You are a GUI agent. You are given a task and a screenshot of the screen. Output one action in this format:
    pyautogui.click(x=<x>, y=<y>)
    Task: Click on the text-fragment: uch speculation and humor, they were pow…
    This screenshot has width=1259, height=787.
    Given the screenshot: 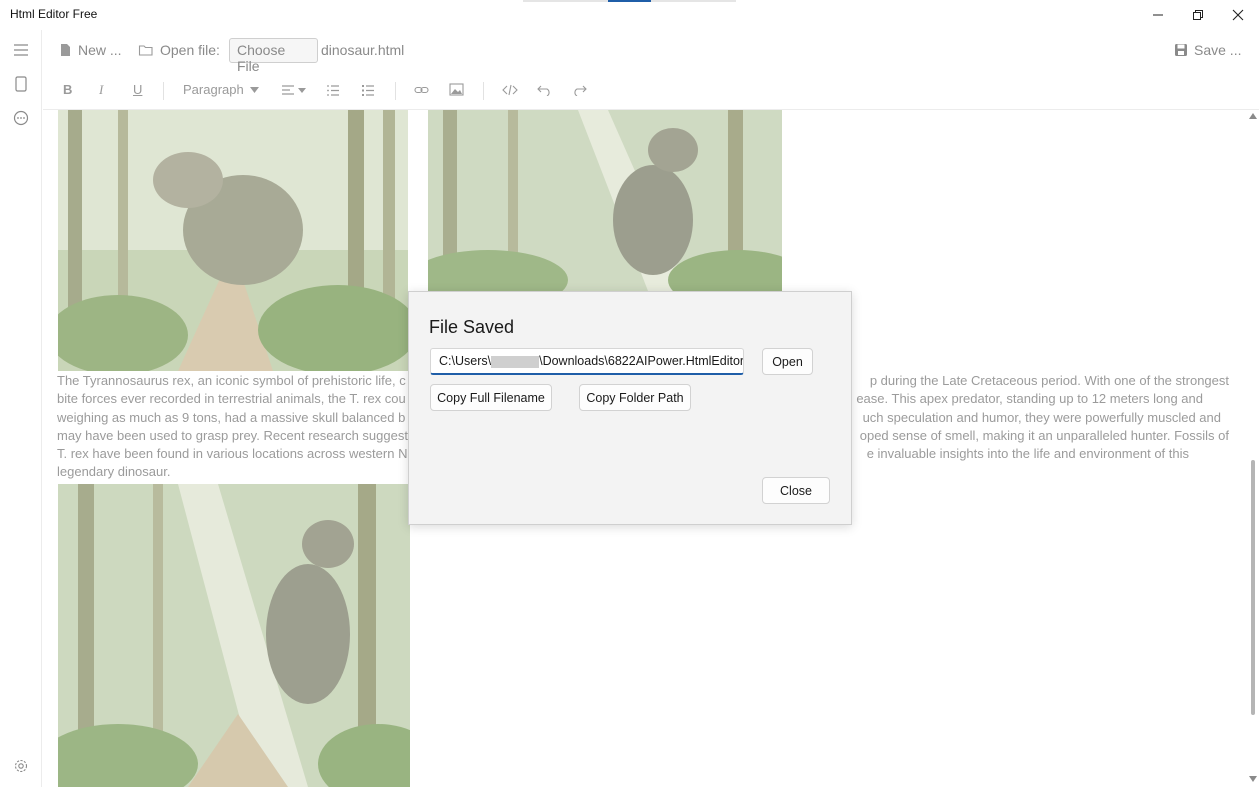 What is the action you would take?
    pyautogui.click(x=1041, y=417)
    